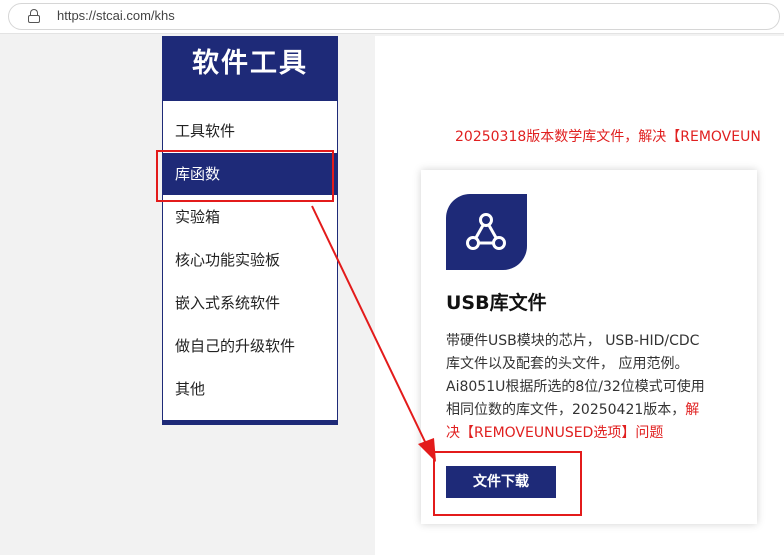  Describe the element at coordinates (245, 176) in the screenshot. I see `annotation-box-sidebar` at that location.